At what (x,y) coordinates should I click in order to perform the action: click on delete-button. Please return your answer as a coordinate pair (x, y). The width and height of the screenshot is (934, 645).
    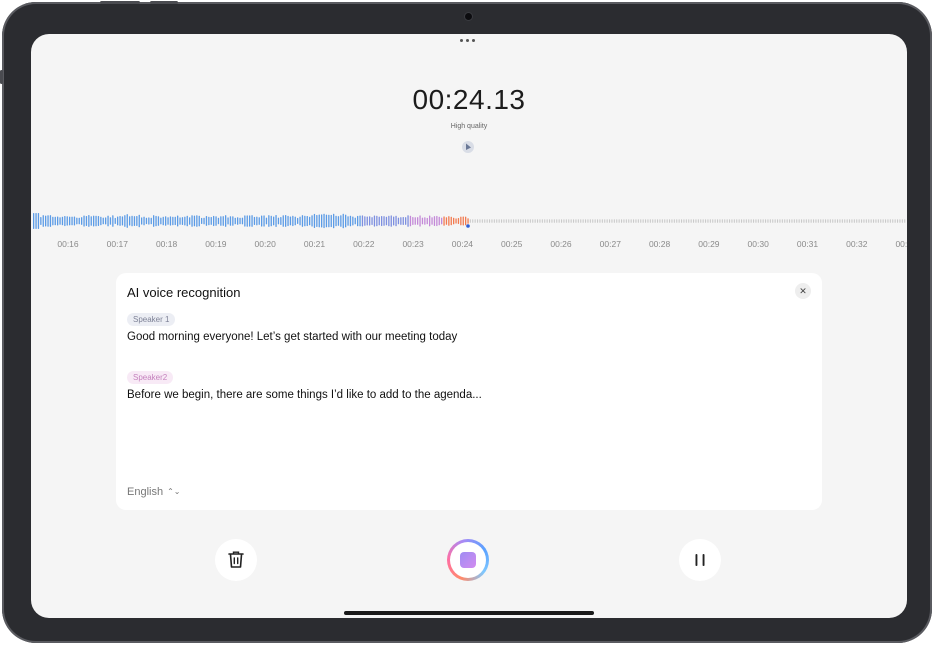
    Looking at the image, I should click on (236, 560).